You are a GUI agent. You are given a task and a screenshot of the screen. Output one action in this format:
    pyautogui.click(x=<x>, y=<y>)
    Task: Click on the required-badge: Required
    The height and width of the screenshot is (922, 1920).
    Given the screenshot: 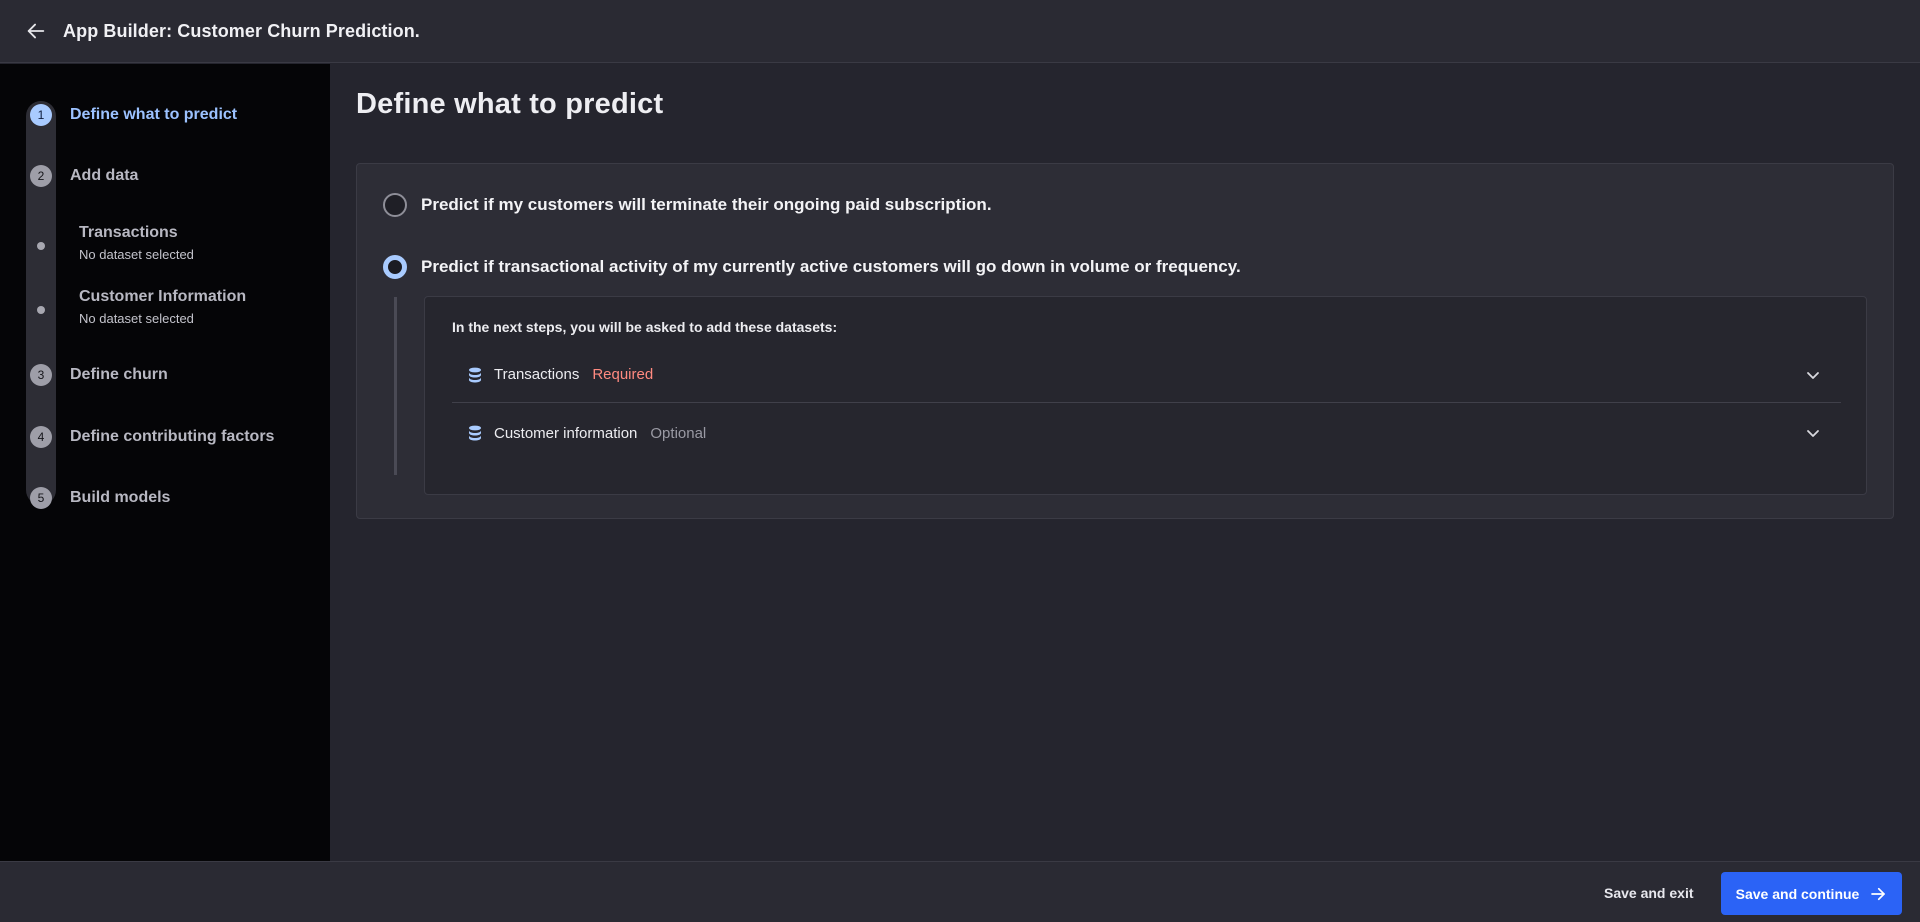 What is the action you would take?
    pyautogui.click(x=623, y=374)
    